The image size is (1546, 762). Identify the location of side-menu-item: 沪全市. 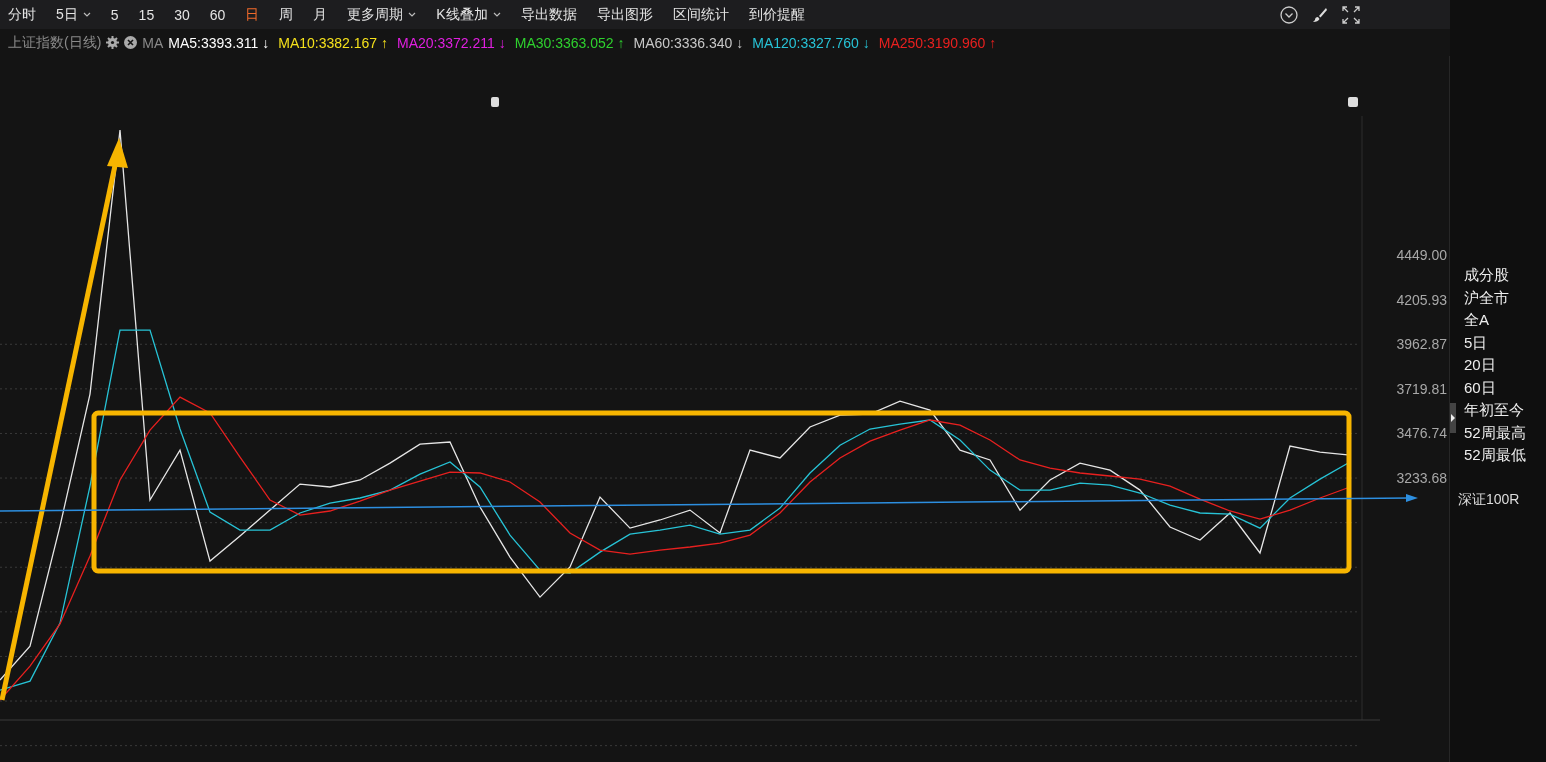
(1505, 297).